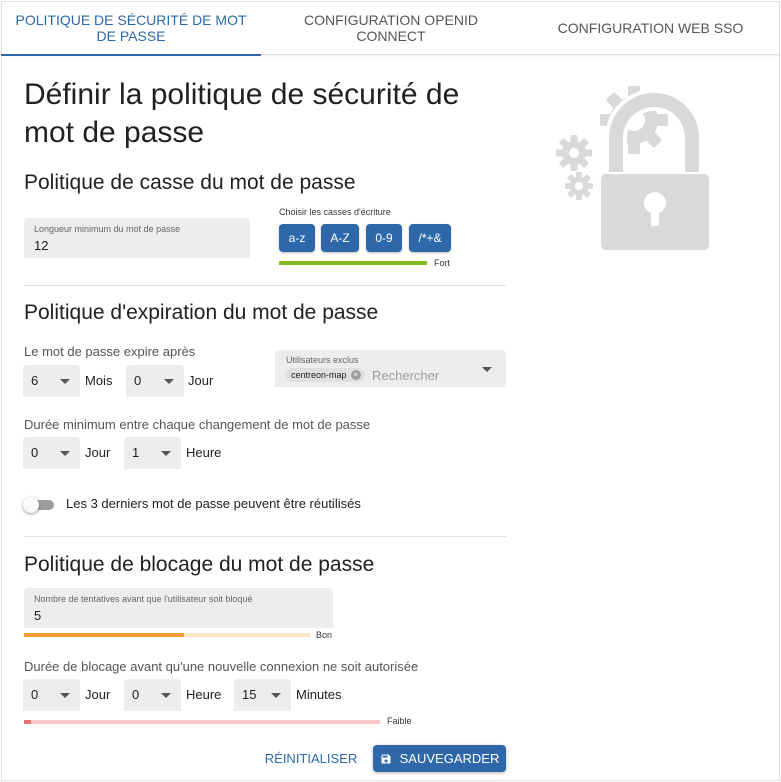 The height and width of the screenshot is (782, 781). What do you see at coordinates (155, 381) in the screenshot?
I see `expiry-days-select: 0` at bounding box center [155, 381].